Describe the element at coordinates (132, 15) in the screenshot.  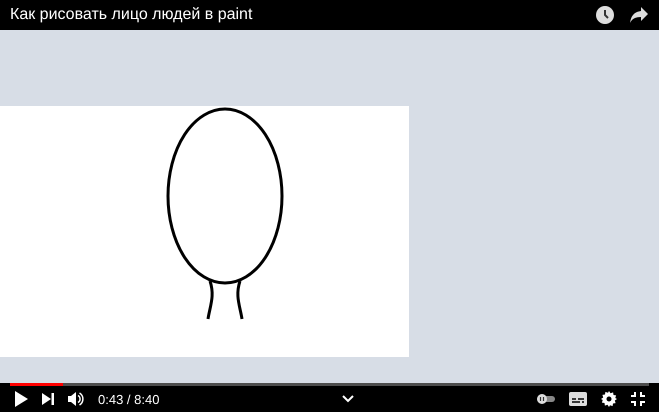
I see `video-title: Как рисовать лицо людей в paint` at that location.